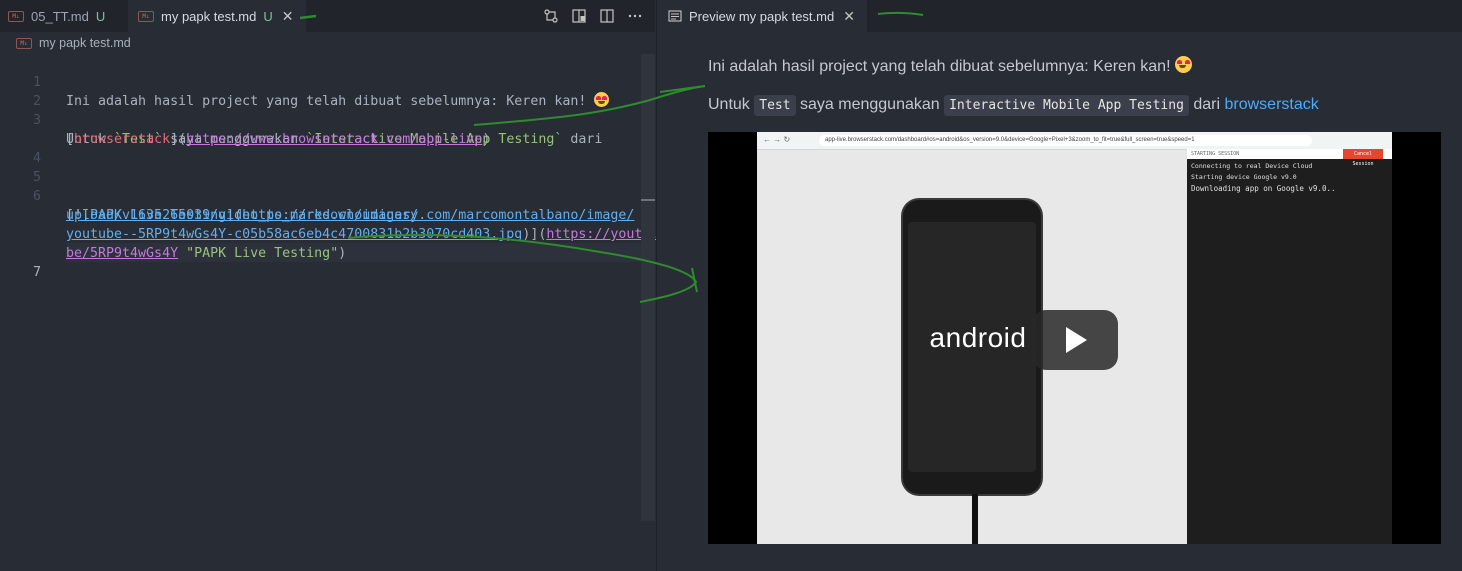 The image size is (1462, 571). What do you see at coordinates (1263, 188) in the screenshot?
I see `log-line: Downloading app on Google v9.0..` at bounding box center [1263, 188].